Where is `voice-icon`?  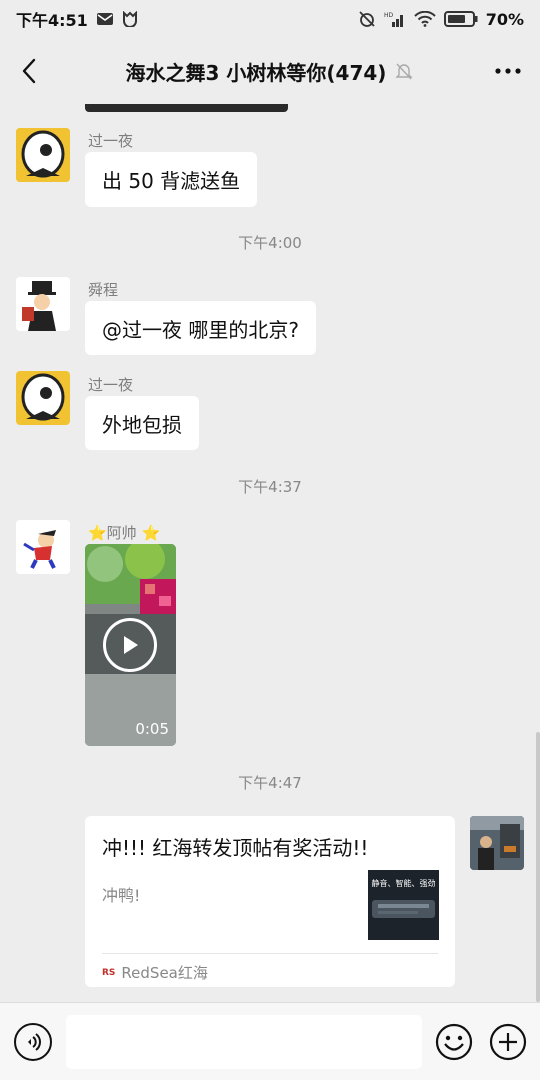 voice-icon is located at coordinates (34, 1042).